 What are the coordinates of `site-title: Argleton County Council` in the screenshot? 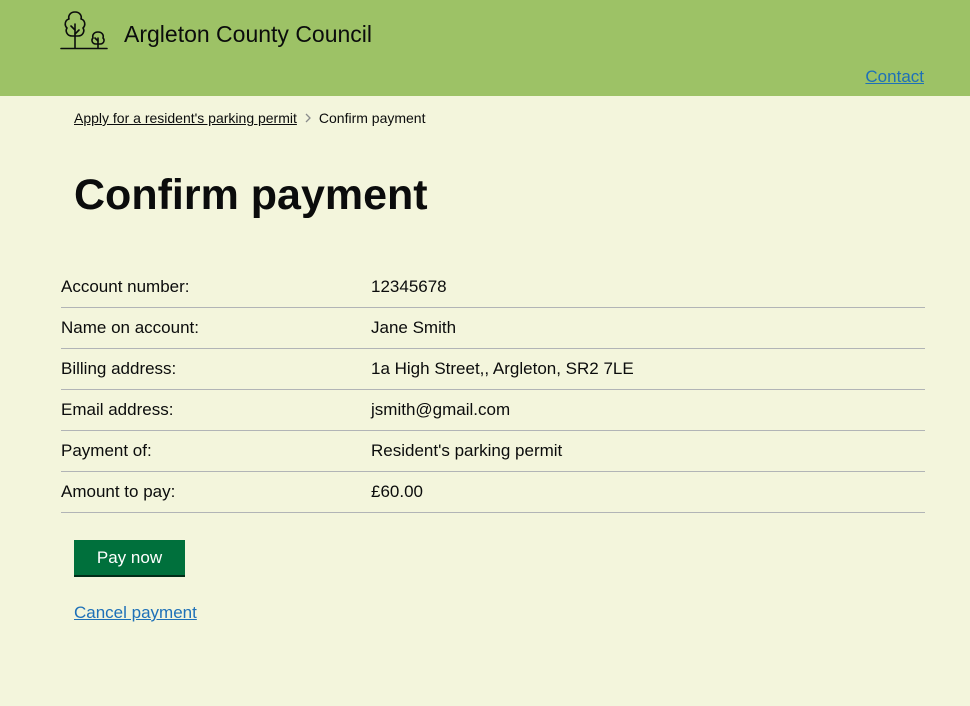 It's located at (248, 34).